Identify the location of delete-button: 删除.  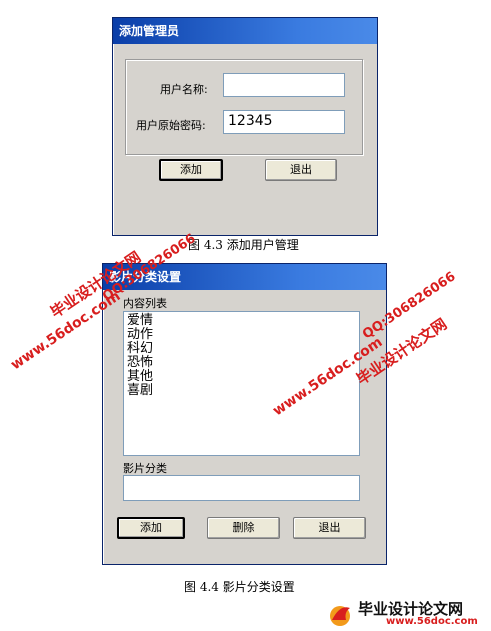
(243, 528).